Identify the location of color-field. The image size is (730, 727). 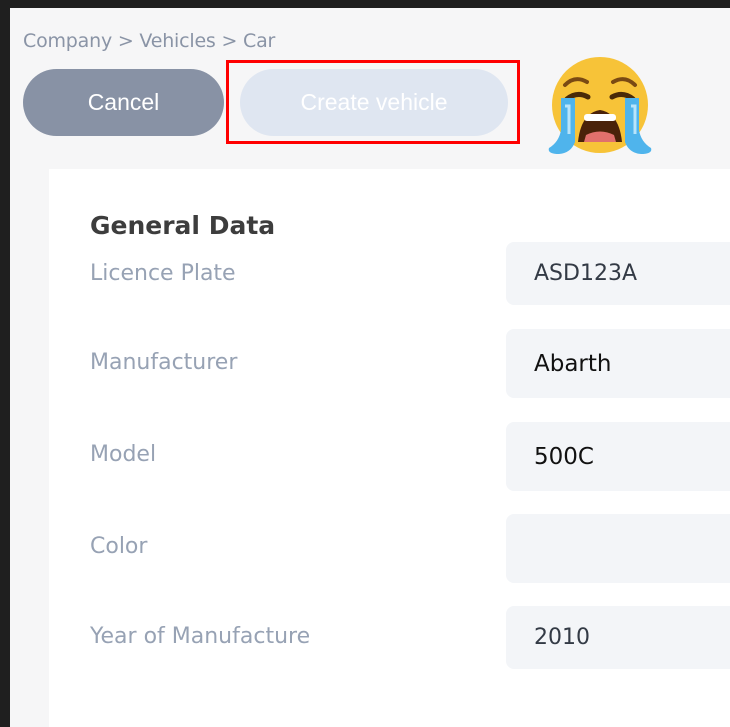
(618, 548).